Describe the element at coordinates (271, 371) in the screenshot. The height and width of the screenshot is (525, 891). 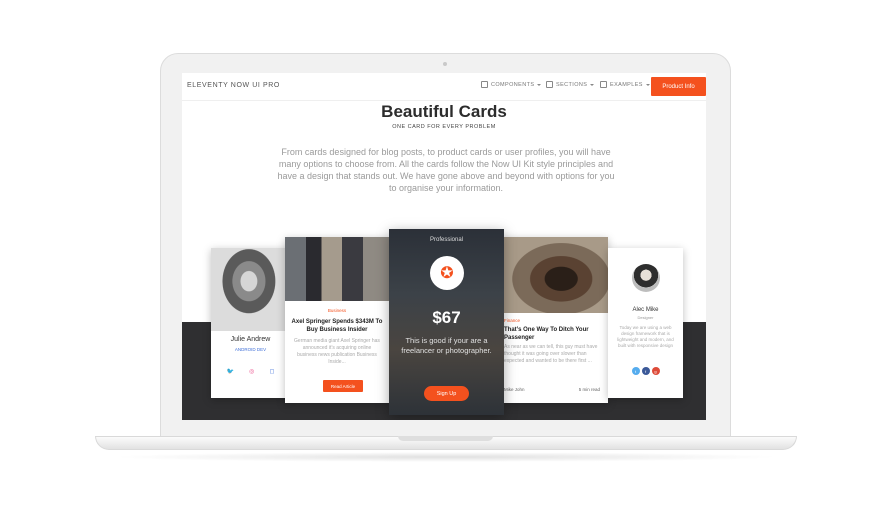
I see `instagram-icon: ◻` at that location.